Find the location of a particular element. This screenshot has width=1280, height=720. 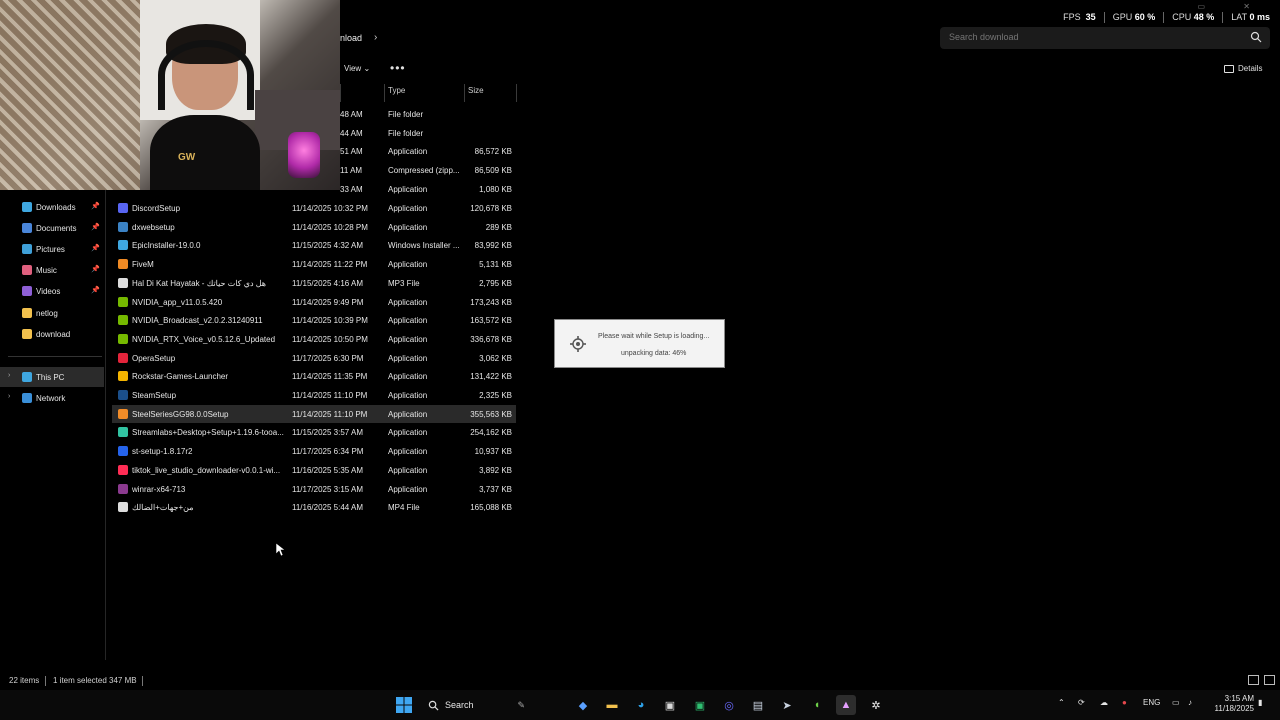

cell-name: SteelSeriesGG98.0.0Setup is located at coordinates (180, 414).